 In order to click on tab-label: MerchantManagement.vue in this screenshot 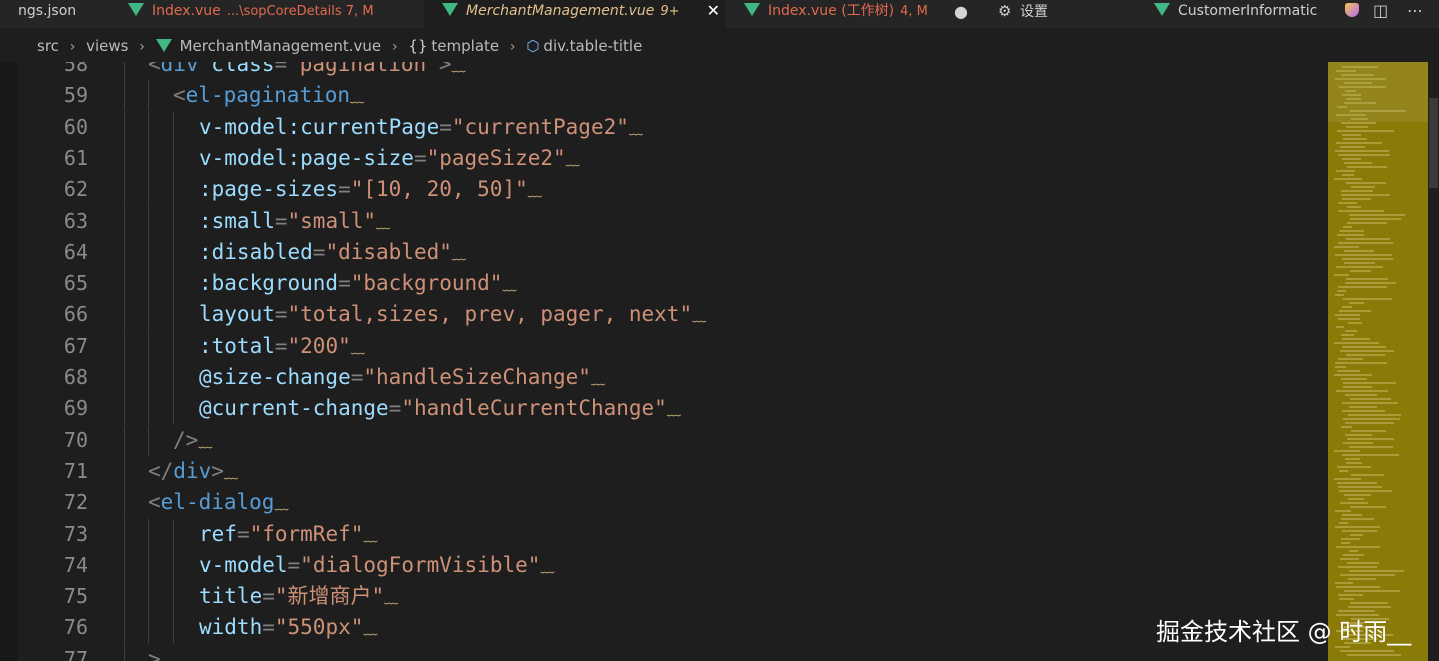, I will do `click(560, 11)`.